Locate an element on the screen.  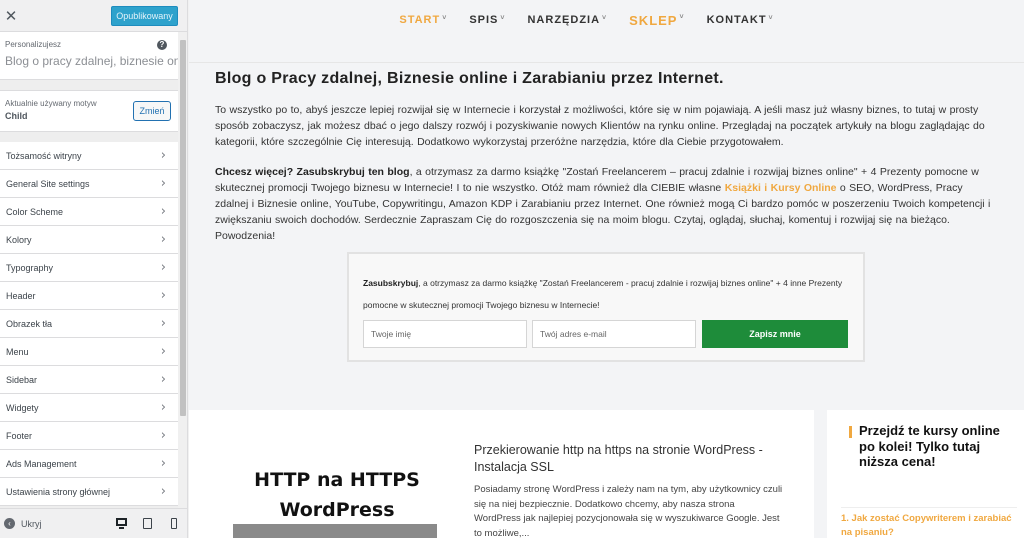
sidebar-section-label: Sidebar is located at coordinates (22, 379).